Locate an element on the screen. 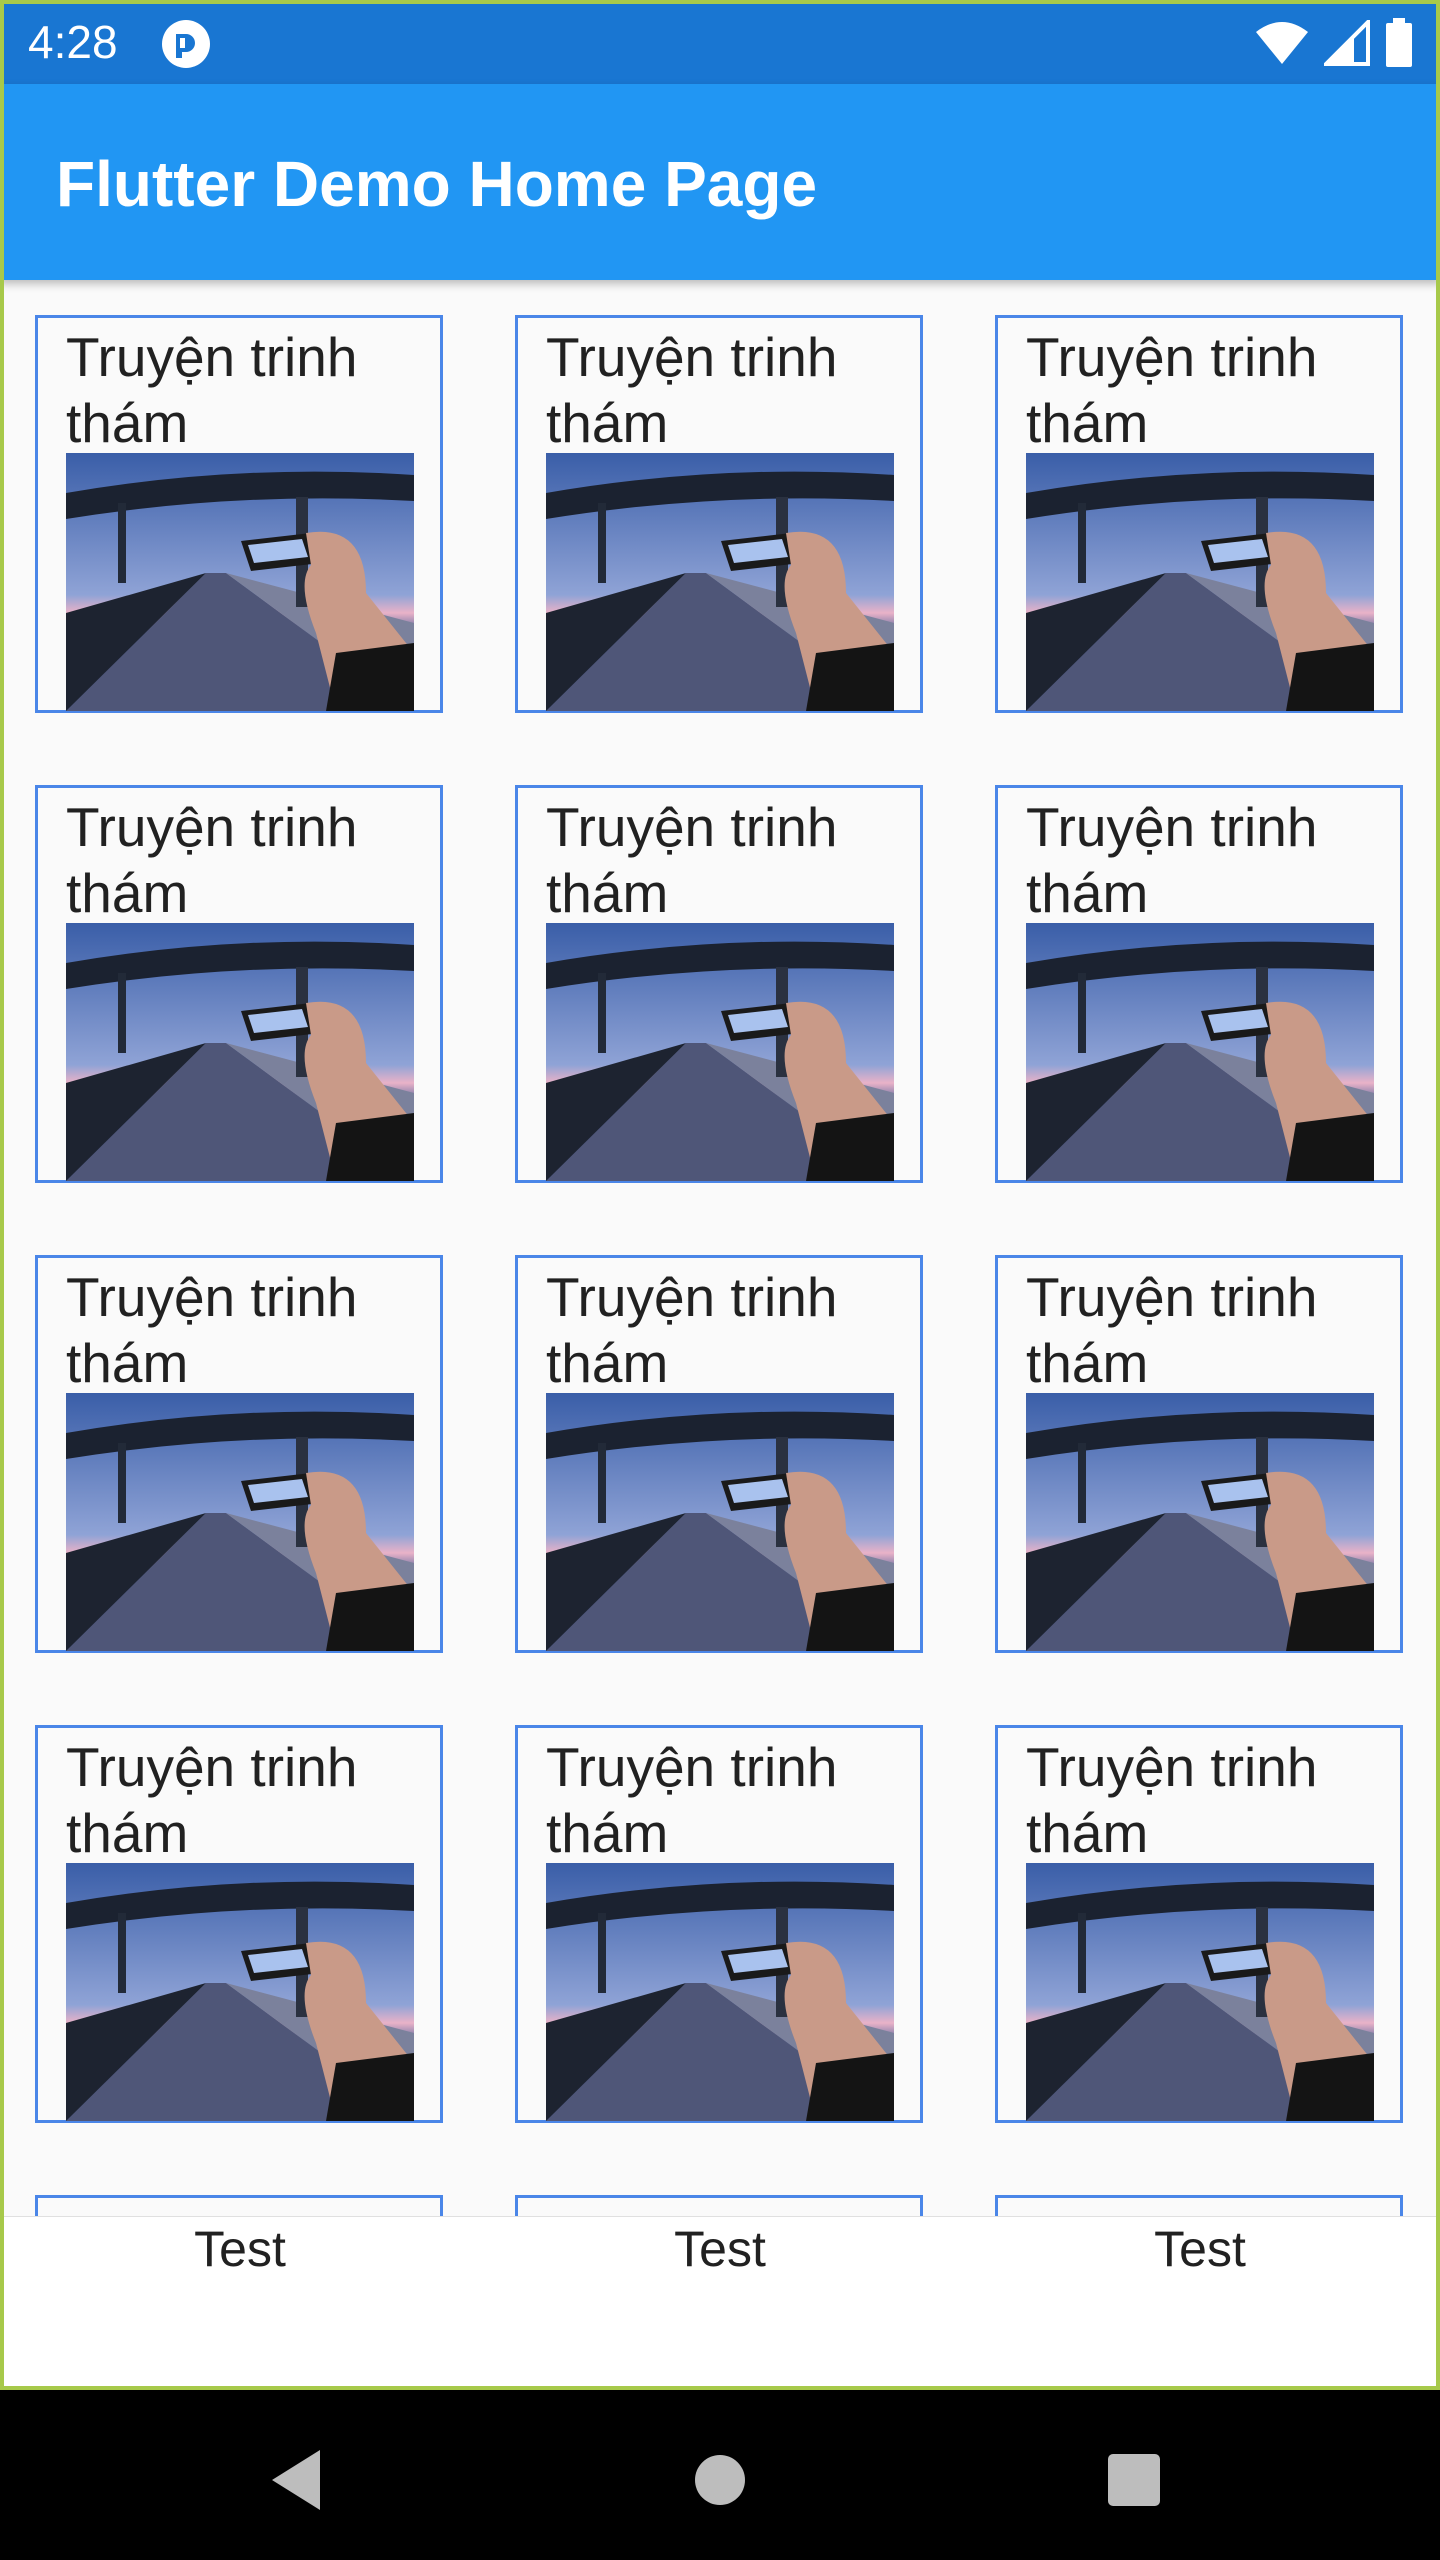  tab-bar: Test Test Test is located at coordinates (720, 2303).